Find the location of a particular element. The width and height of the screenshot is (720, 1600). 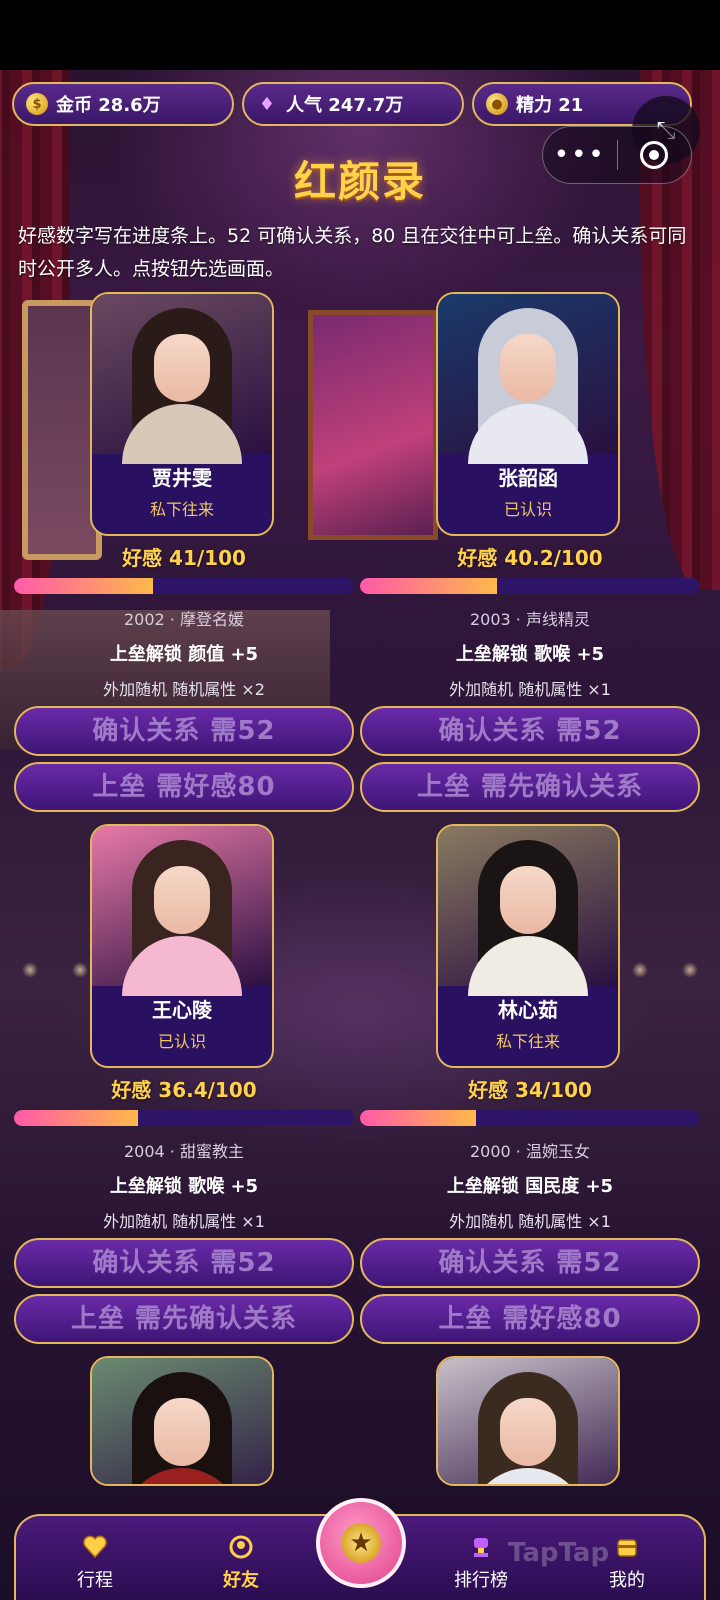

unlock-reward: 上垒解锁 颜值 +5 is located at coordinates (184, 654).